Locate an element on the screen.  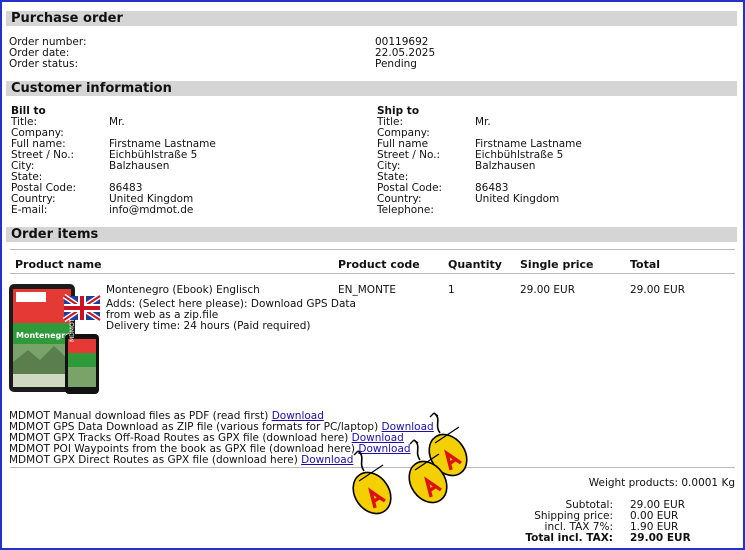
items-bottom-rule is located at coordinates (372, 467).